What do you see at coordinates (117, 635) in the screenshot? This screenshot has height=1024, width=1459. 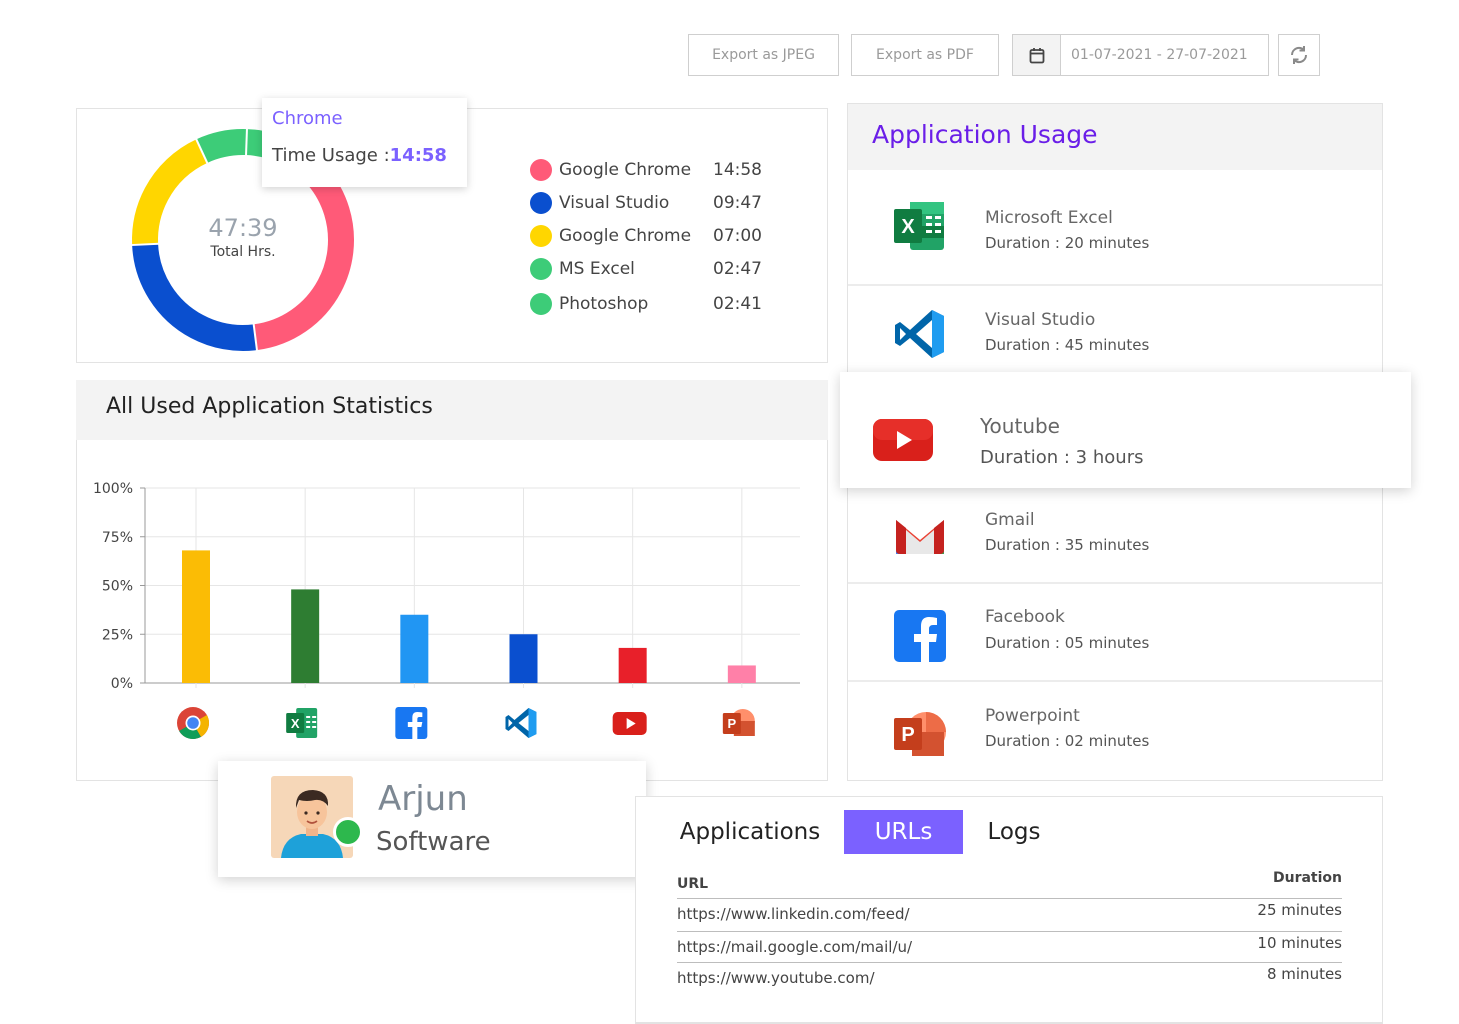 I see `y-tick-label: 25%` at bounding box center [117, 635].